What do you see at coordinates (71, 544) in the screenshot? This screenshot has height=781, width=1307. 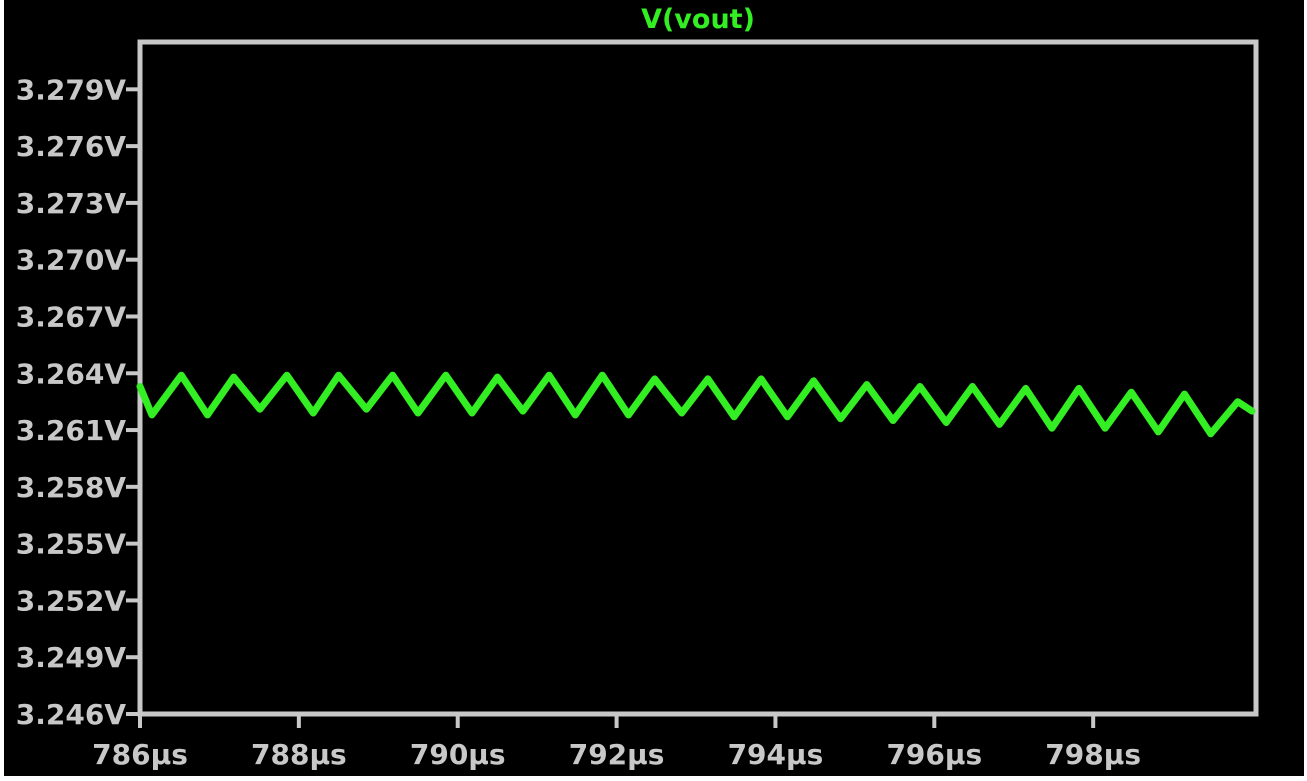 I see `y-tick-label: 3.255V` at bounding box center [71, 544].